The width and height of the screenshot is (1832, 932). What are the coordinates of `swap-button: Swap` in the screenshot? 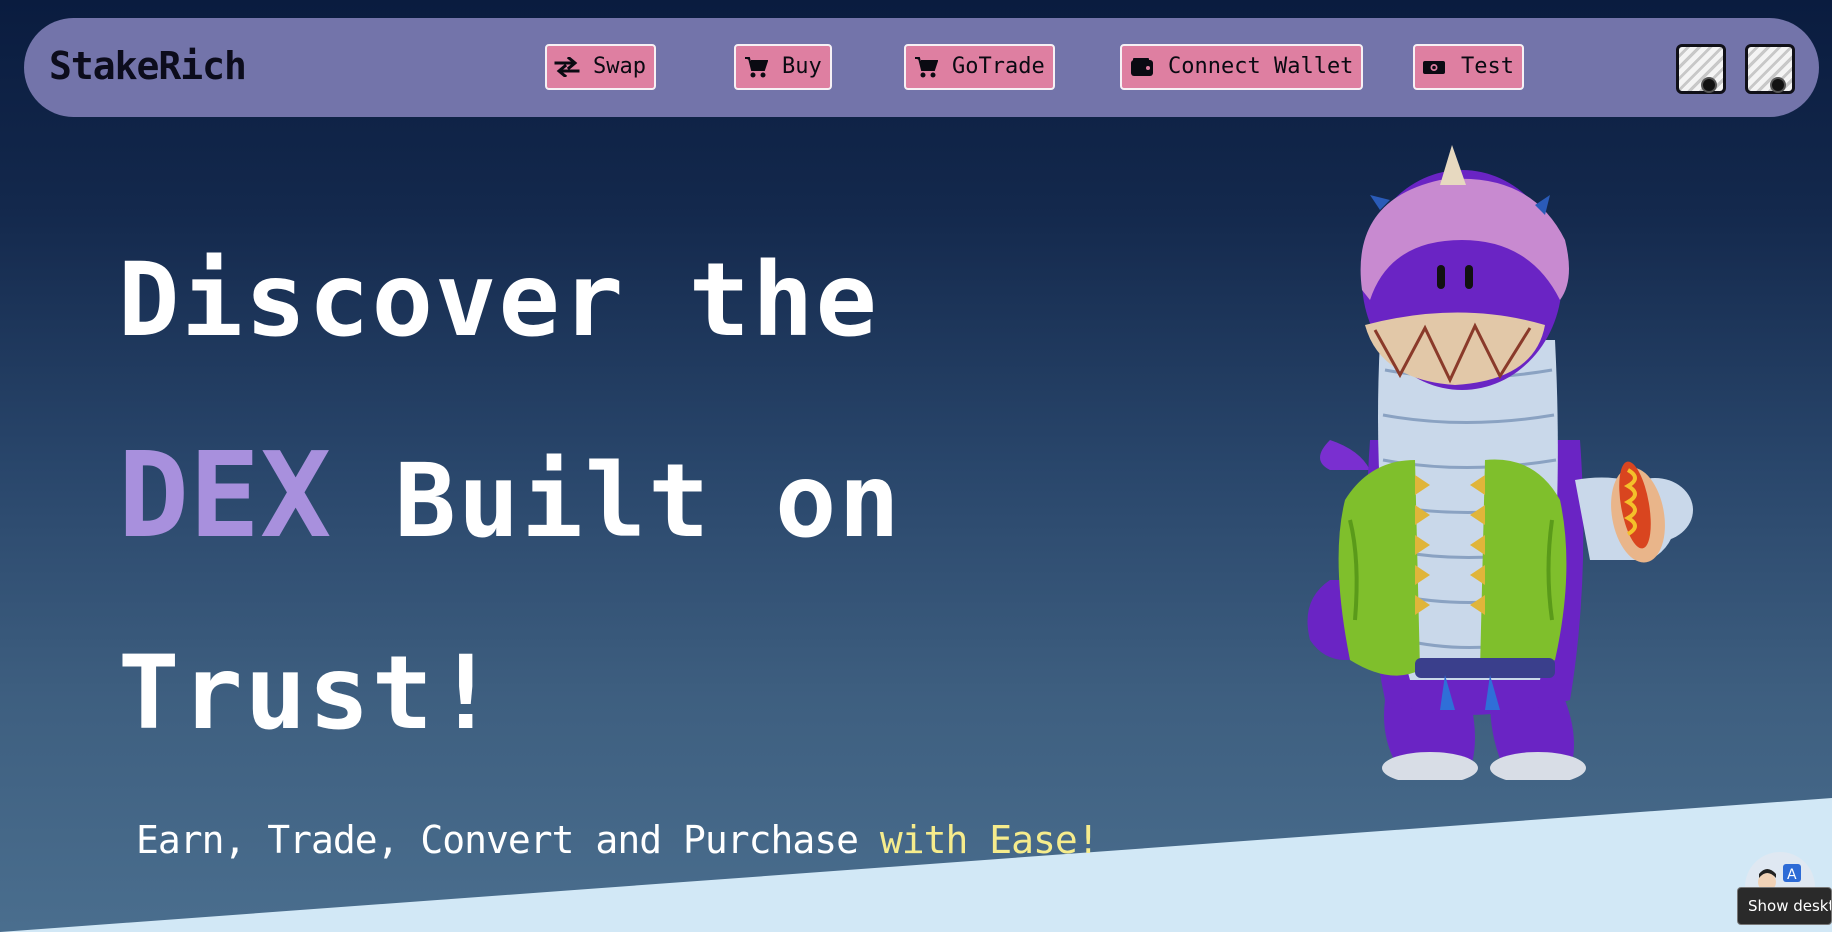 It's located at (600, 67).